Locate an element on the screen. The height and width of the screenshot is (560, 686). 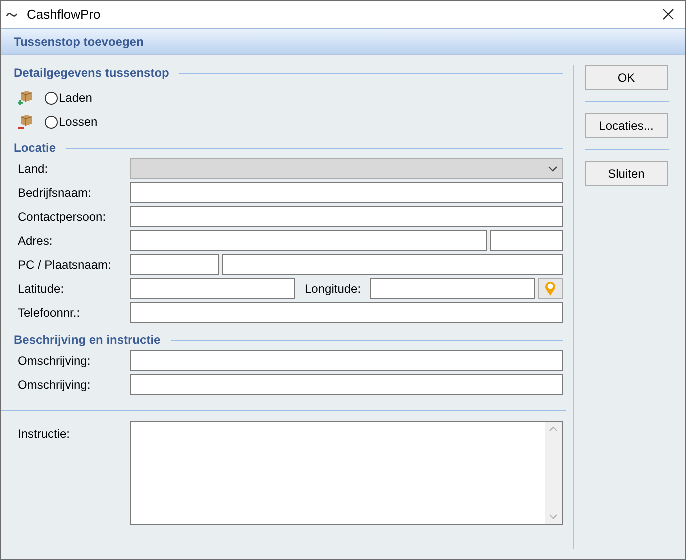
chevron-down-icon is located at coordinates (553, 169).